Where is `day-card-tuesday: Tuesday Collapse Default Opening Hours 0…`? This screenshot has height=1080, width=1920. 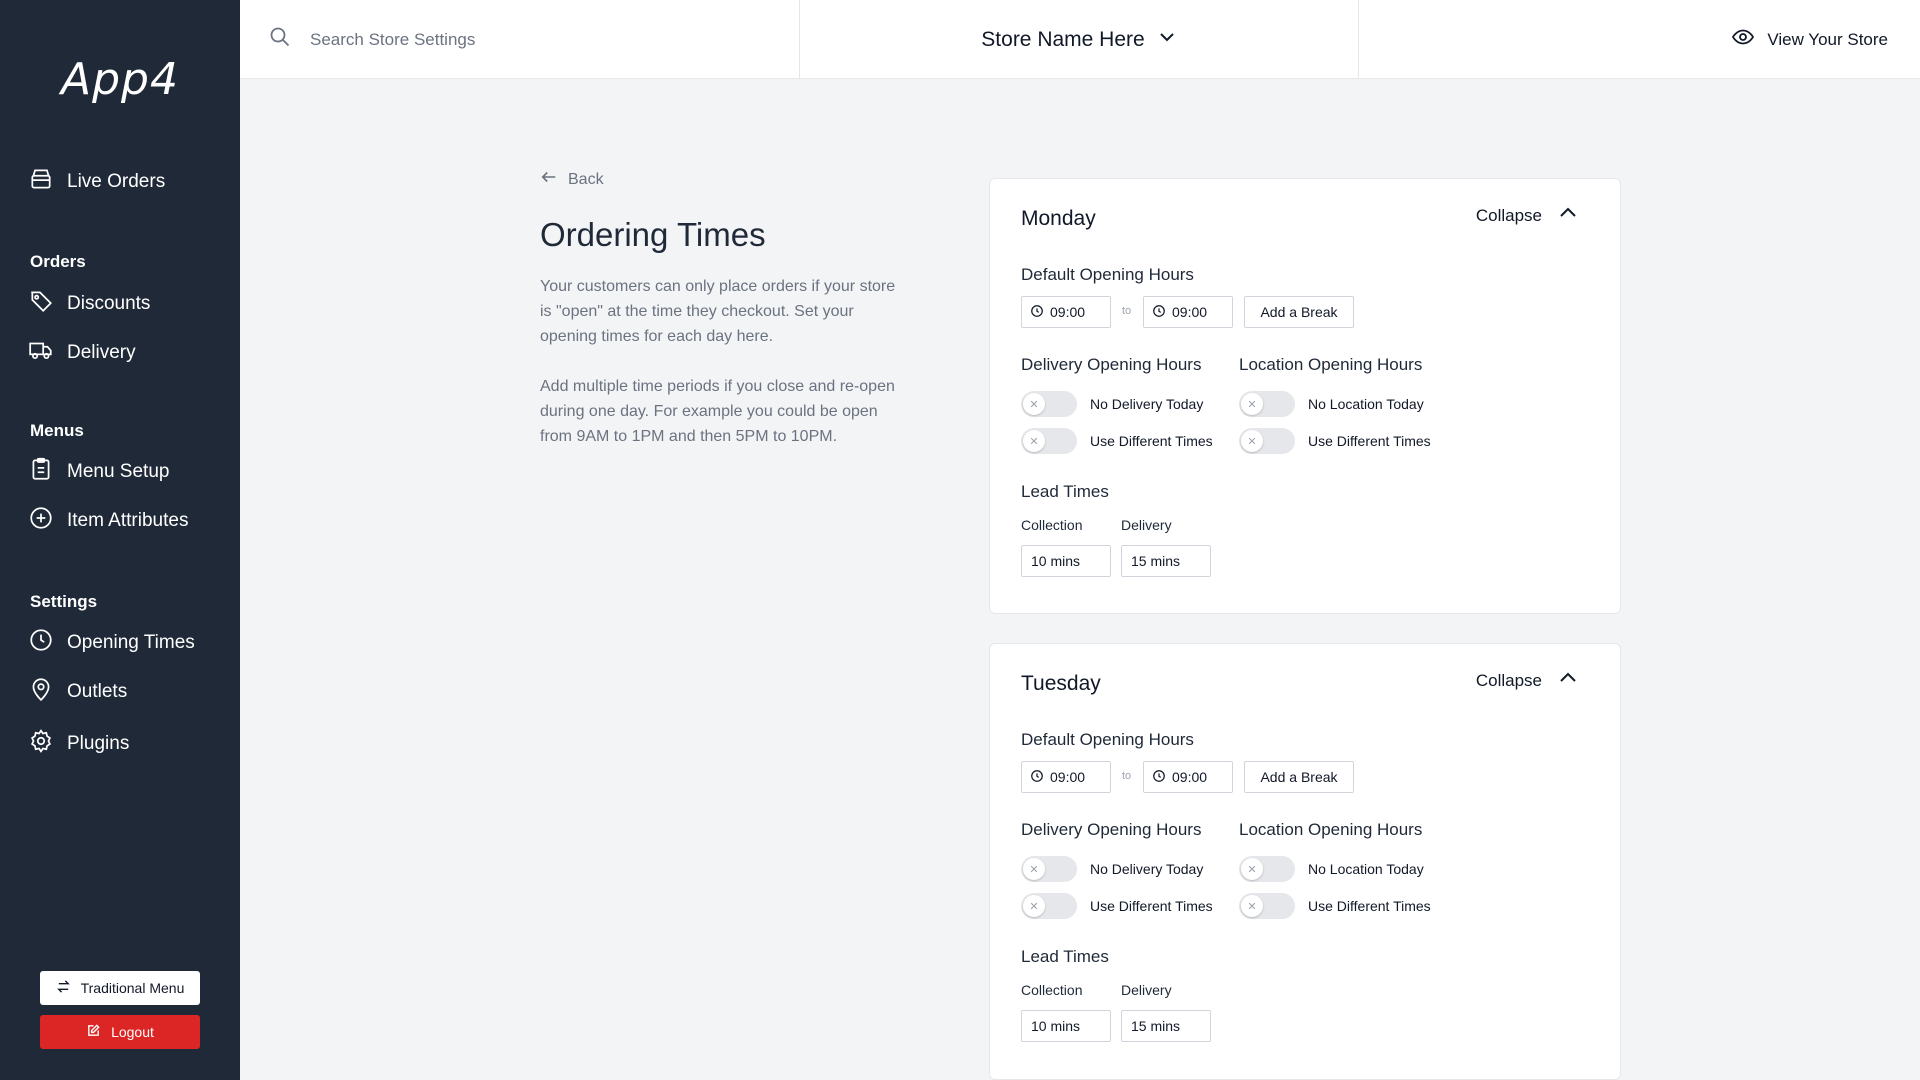 day-card-tuesday: Tuesday Collapse Default Opening Hours 0… is located at coordinates (1305, 861).